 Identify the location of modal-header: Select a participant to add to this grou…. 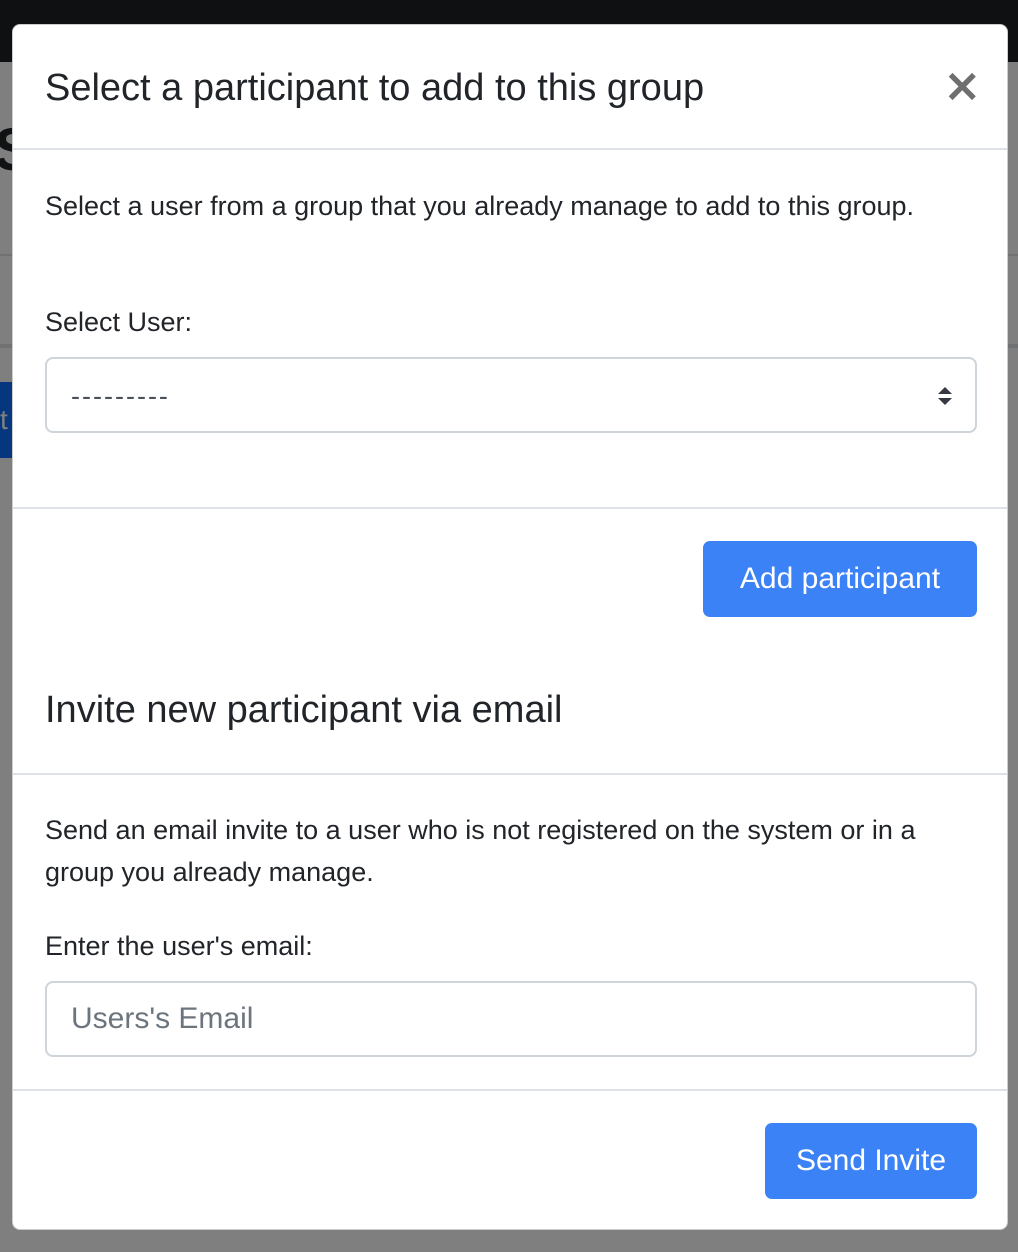
(510, 87).